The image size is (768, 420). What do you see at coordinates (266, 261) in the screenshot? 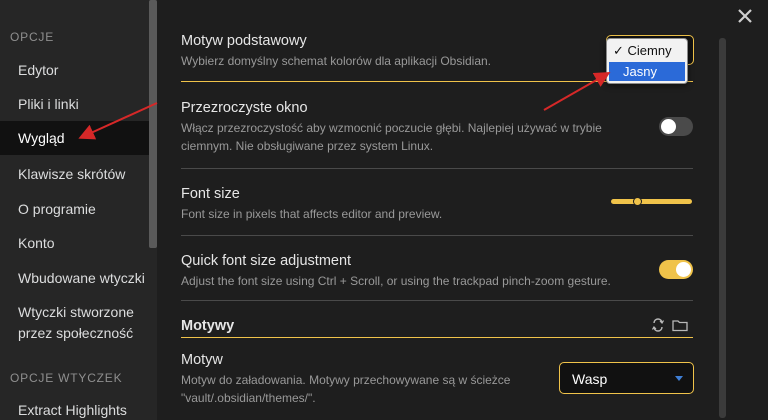
I see `setting-name: Quick font size adjustment` at bounding box center [266, 261].